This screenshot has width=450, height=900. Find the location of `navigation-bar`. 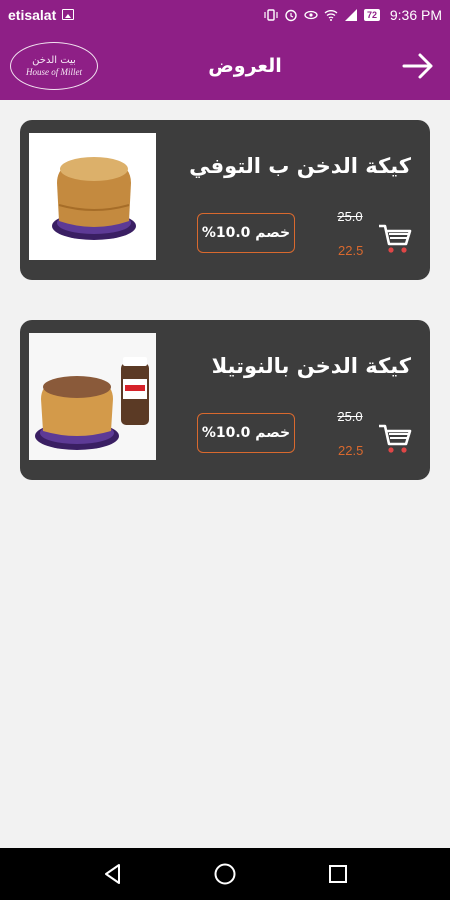

navigation-bar is located at coordinates (225, 874).